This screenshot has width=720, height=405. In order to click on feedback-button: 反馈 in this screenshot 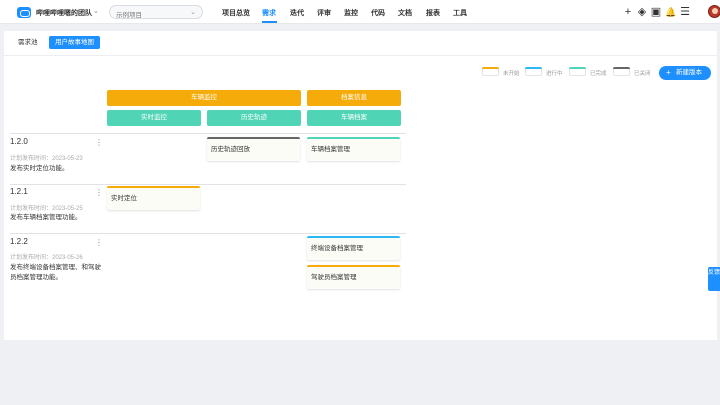, I will do `click(714, 279)`.